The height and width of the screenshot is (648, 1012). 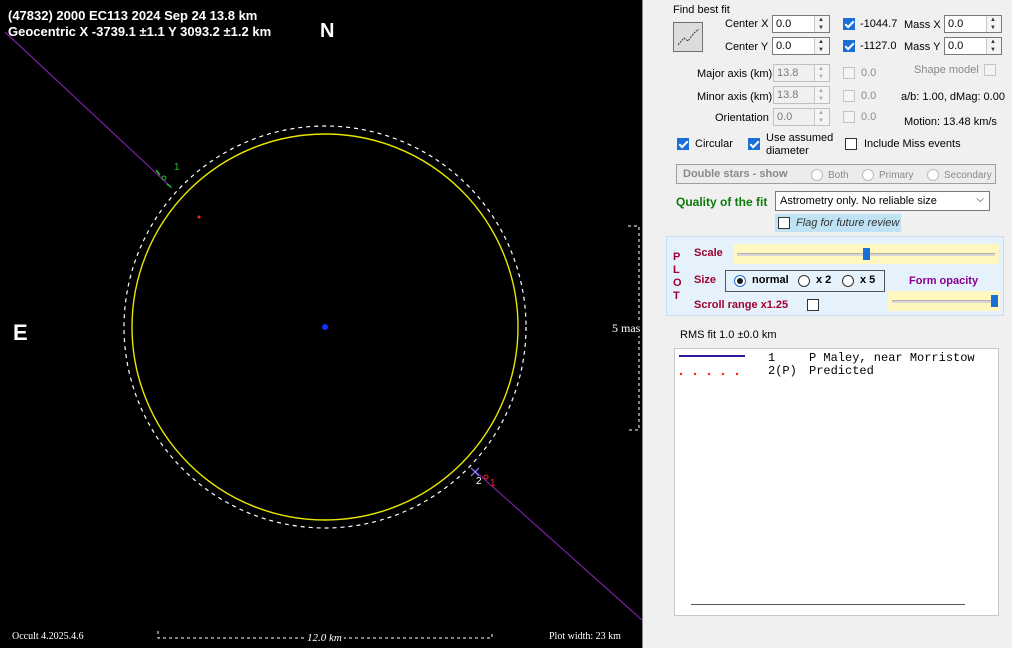 I want to click on mass-y-checkbox, so click(x=849, y=46).